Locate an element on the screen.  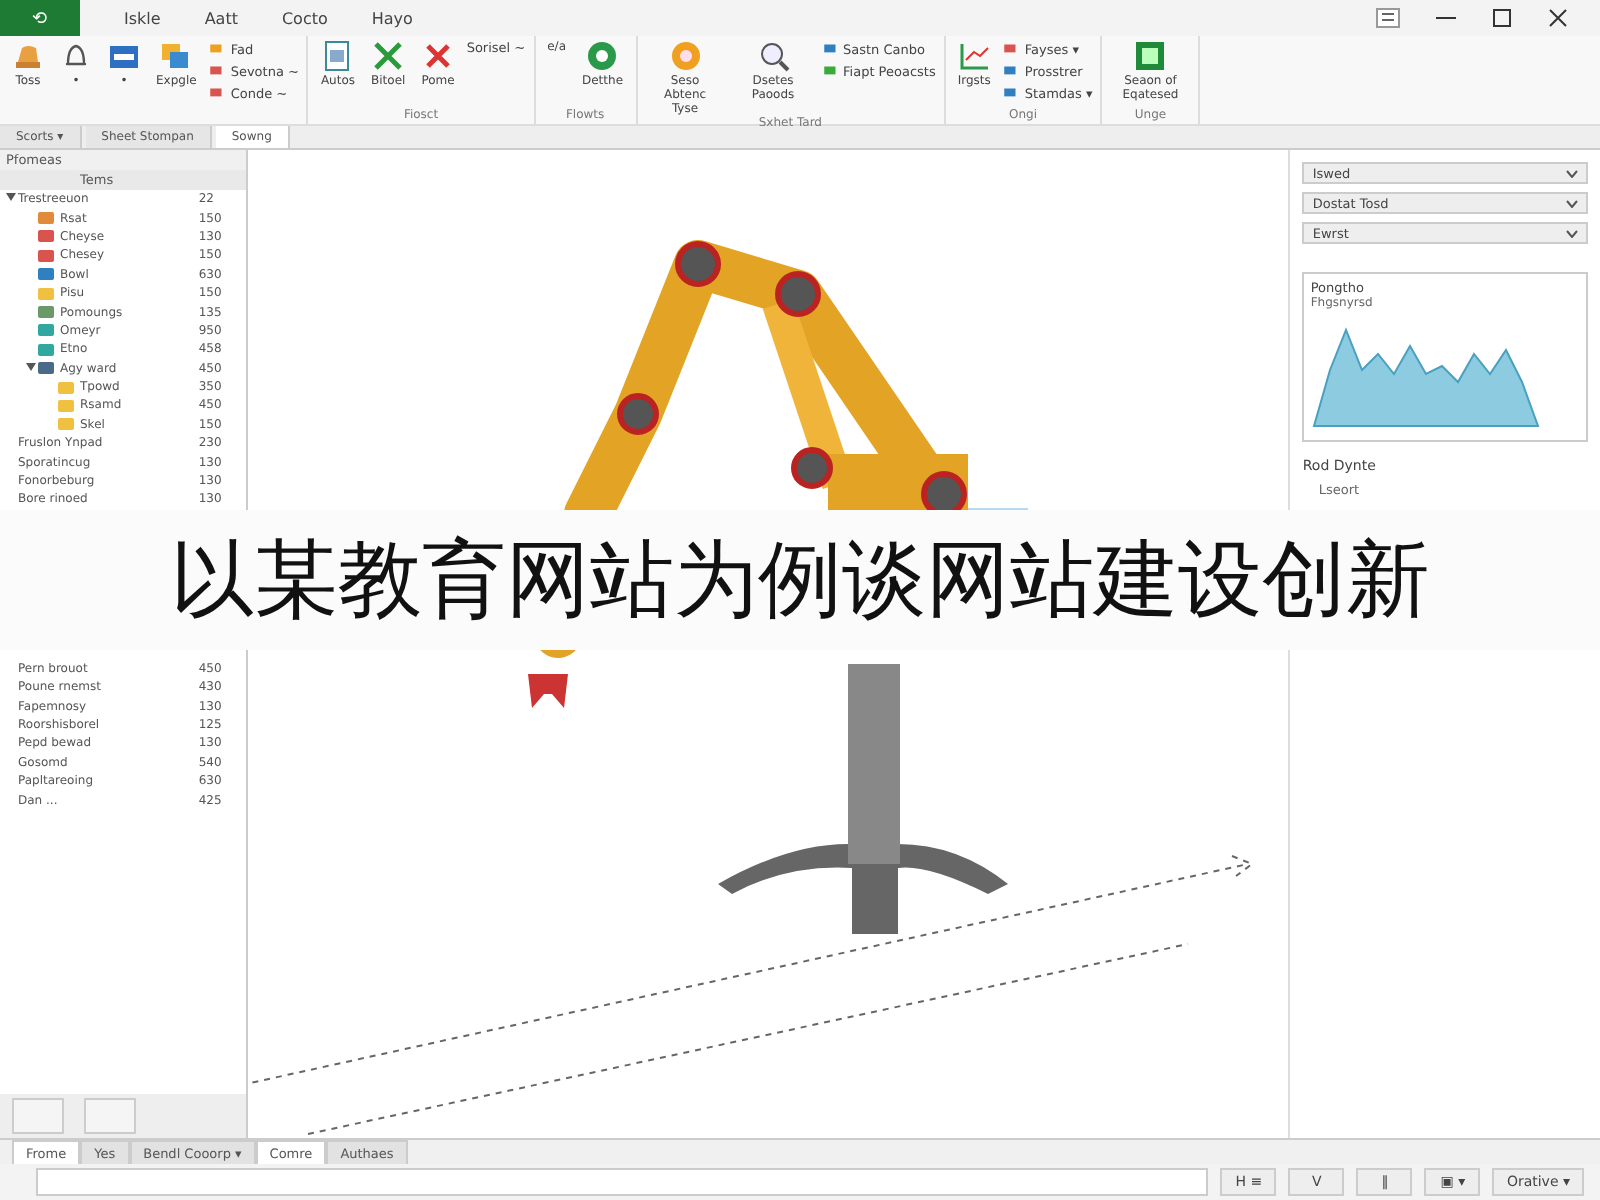
layers-icon is located at coordinates (176, 56).